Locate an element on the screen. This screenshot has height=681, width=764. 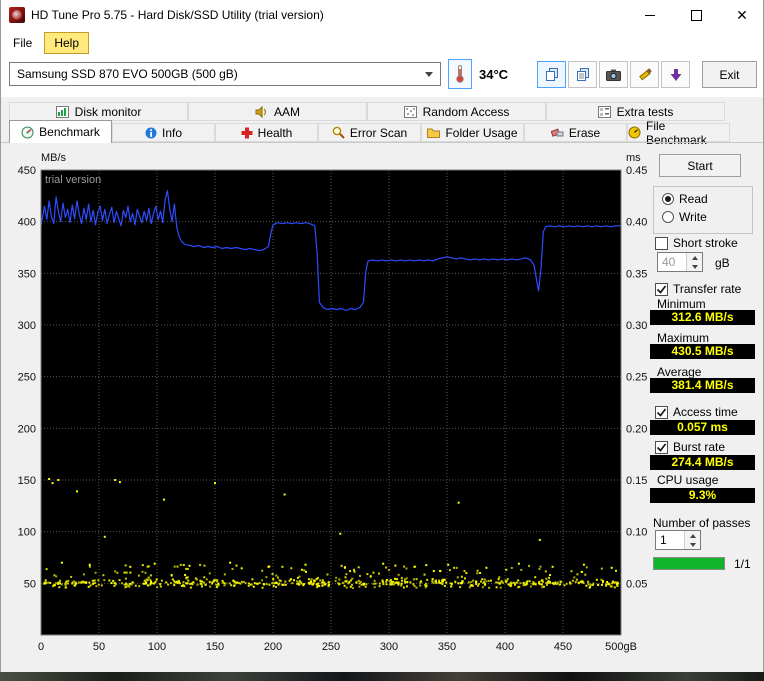
short-stroke-size-stepper: 40 is located at coordinates (680, 262).